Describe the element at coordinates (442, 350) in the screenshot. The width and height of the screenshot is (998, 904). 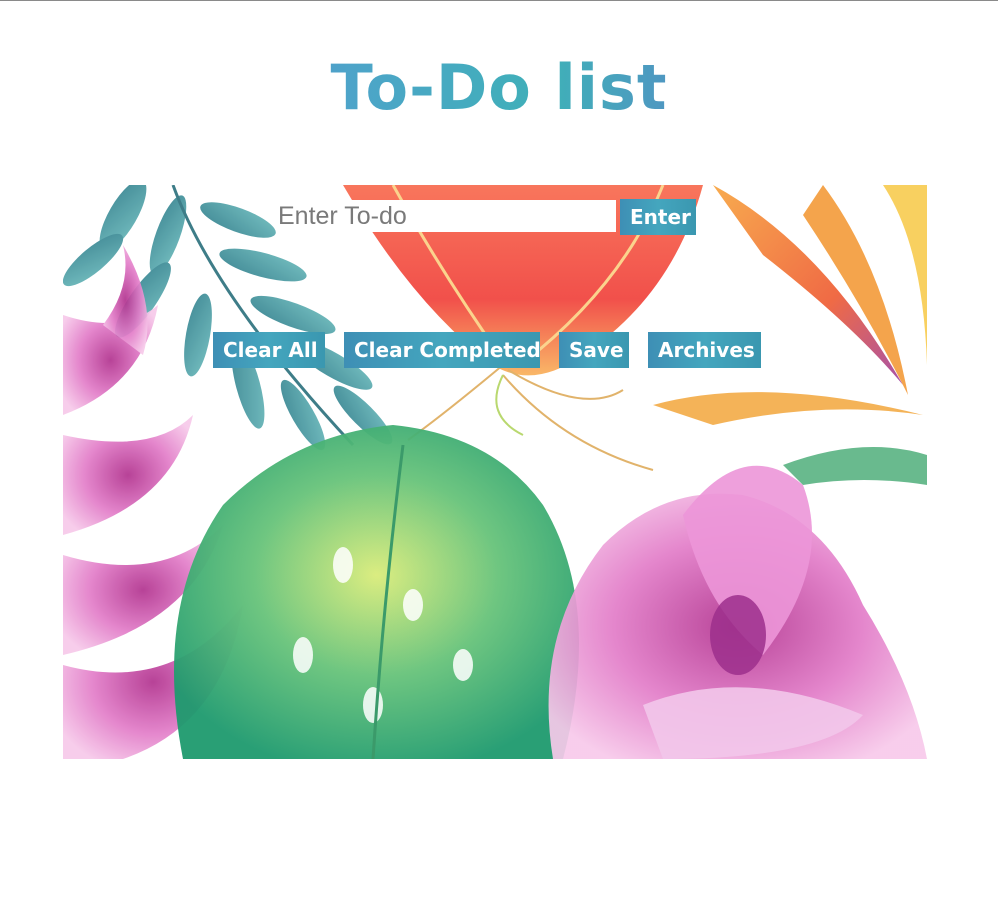
I see `clear-completed-button: Clear Completed` at that location.